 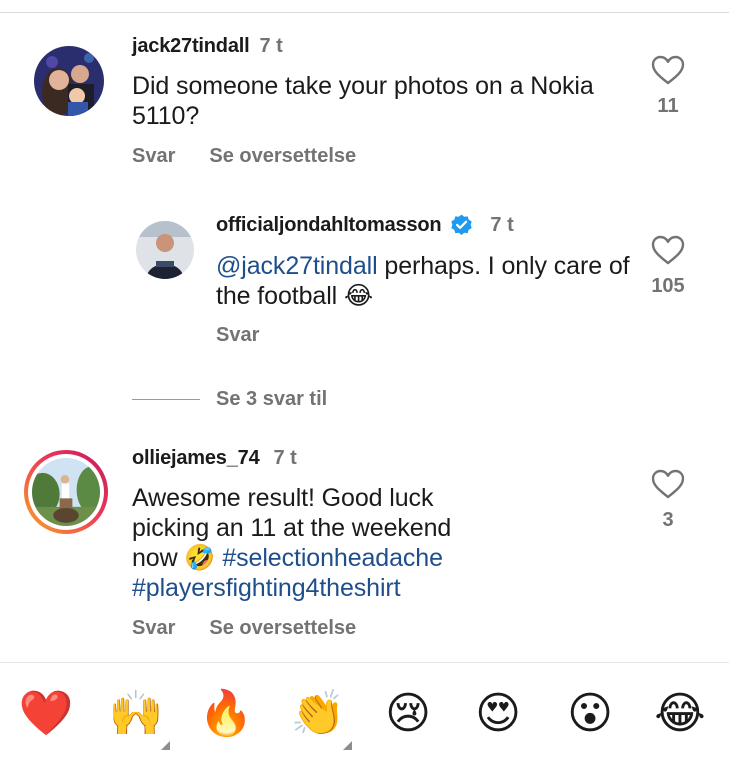 What do you see at coordinates (226, 714) in the screenshot?
I see `fire-emoji-button: 🔥` at bounding box center [226, 714].